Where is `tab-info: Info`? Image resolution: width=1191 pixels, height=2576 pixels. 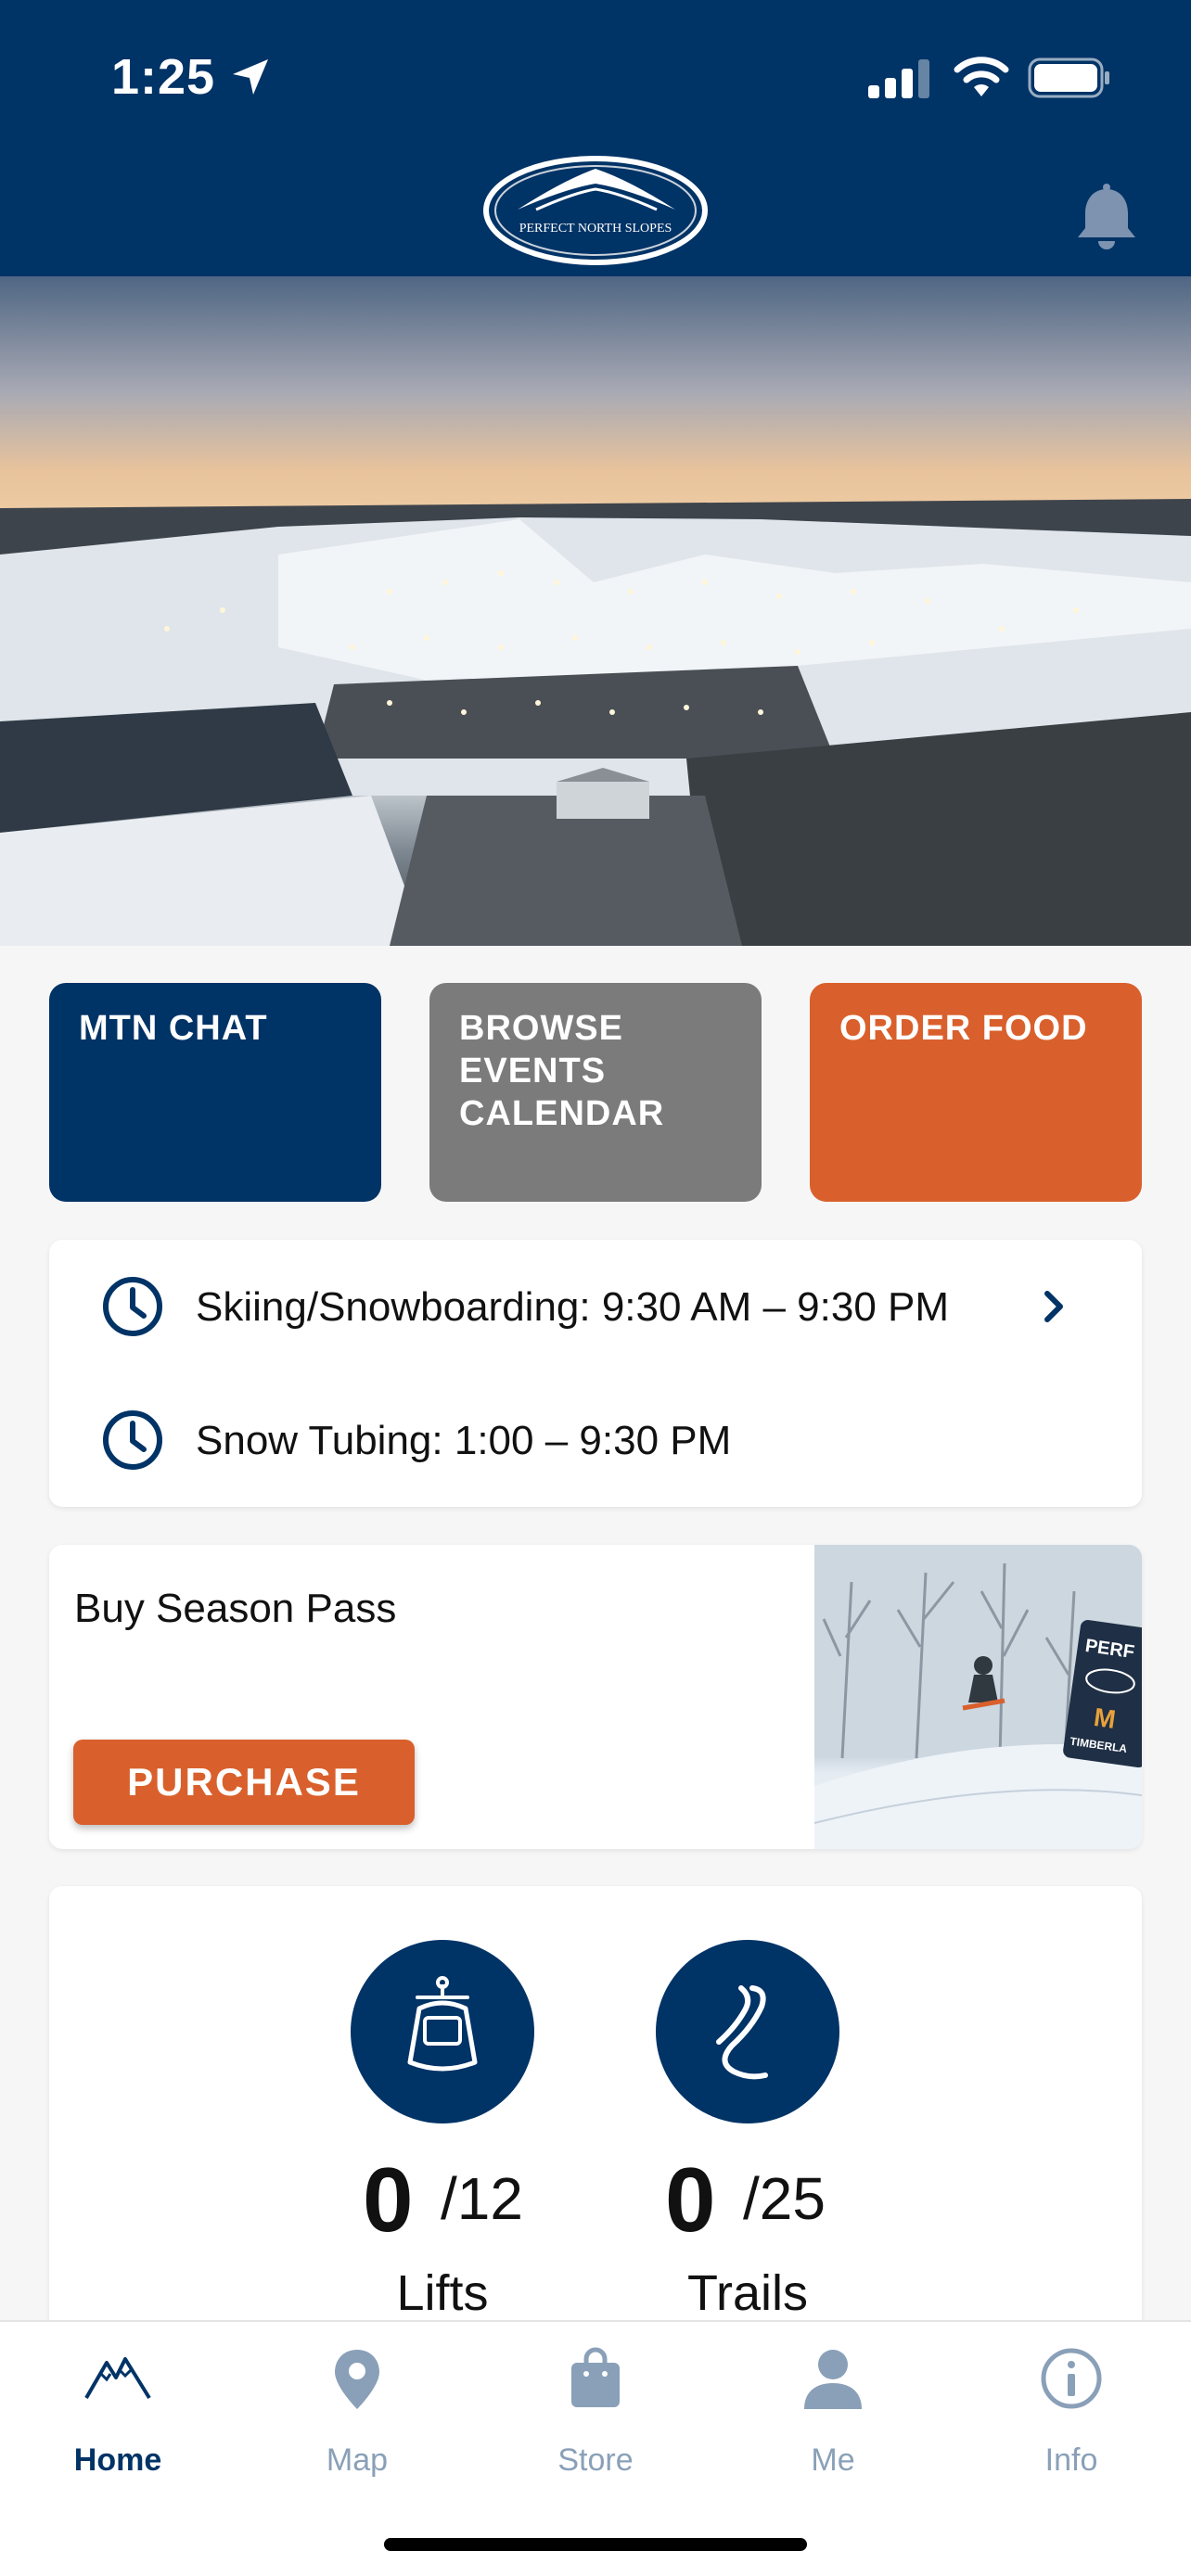 tab-info: Info is located at coordinates (1071, 2412).